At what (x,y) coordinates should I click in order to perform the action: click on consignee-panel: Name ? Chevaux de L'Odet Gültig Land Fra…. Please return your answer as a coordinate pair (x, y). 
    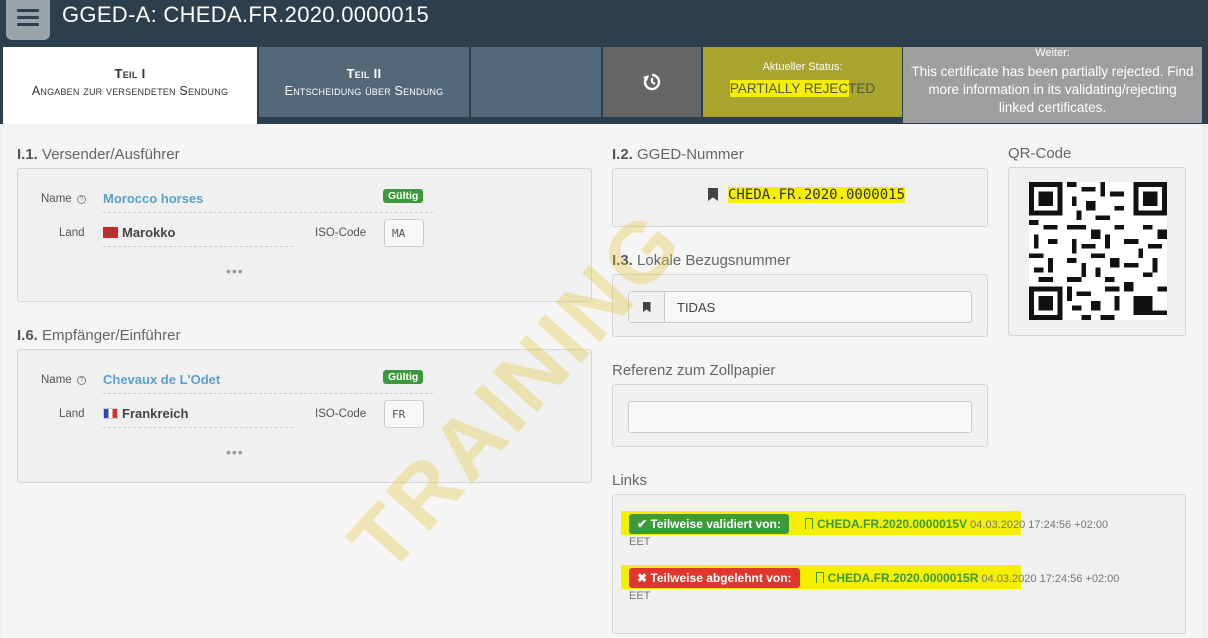
    Looking at the image, I should click on (304, 416).